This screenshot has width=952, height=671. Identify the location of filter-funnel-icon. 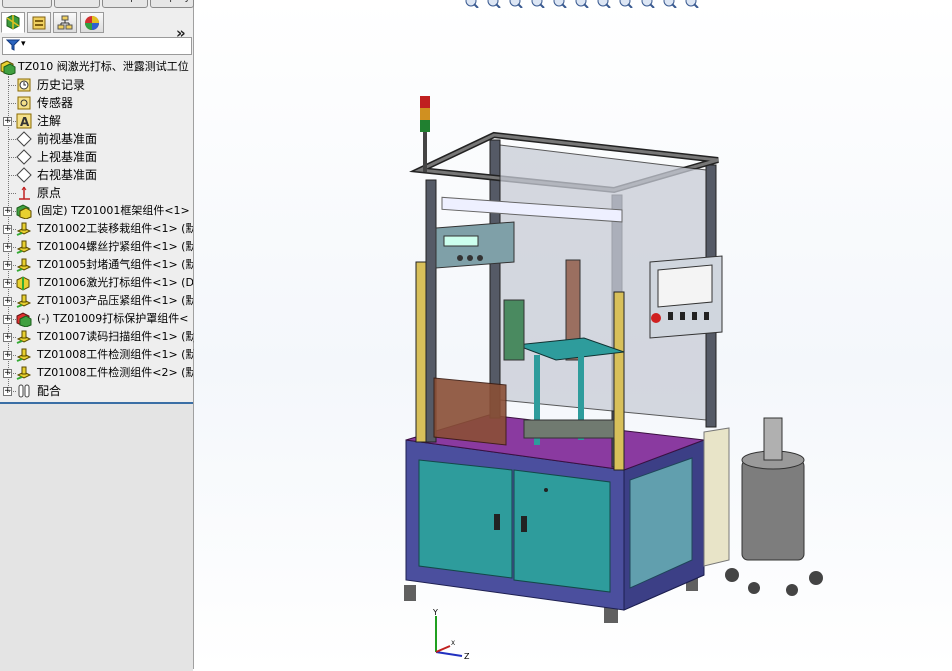
(13, 45).